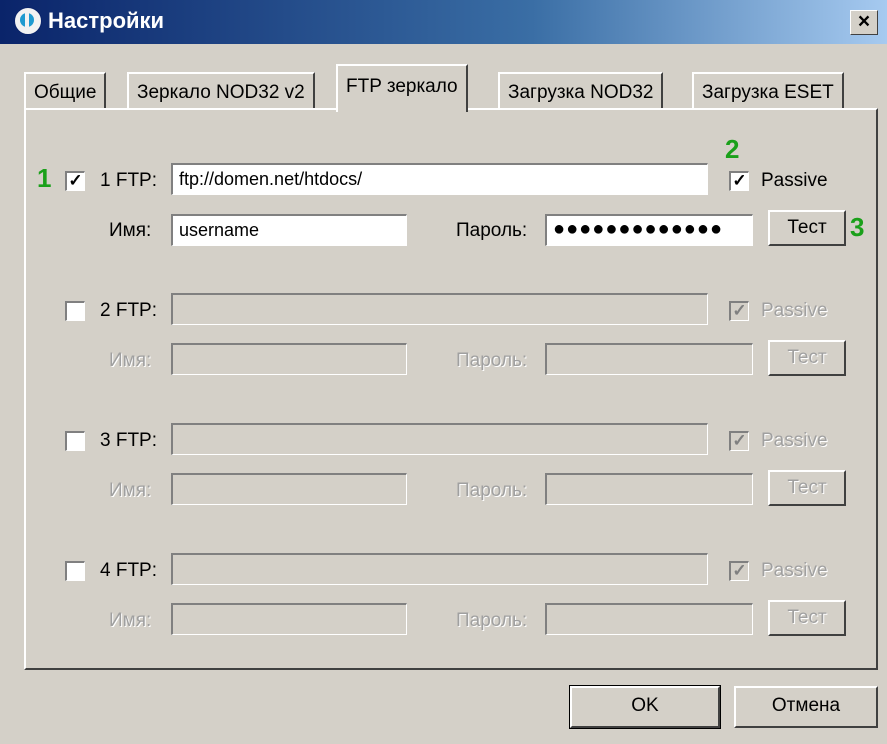 This screenshot has height=744, width=887. I want to click on ftp4-label: 4 FTP:, so click(129, 570).